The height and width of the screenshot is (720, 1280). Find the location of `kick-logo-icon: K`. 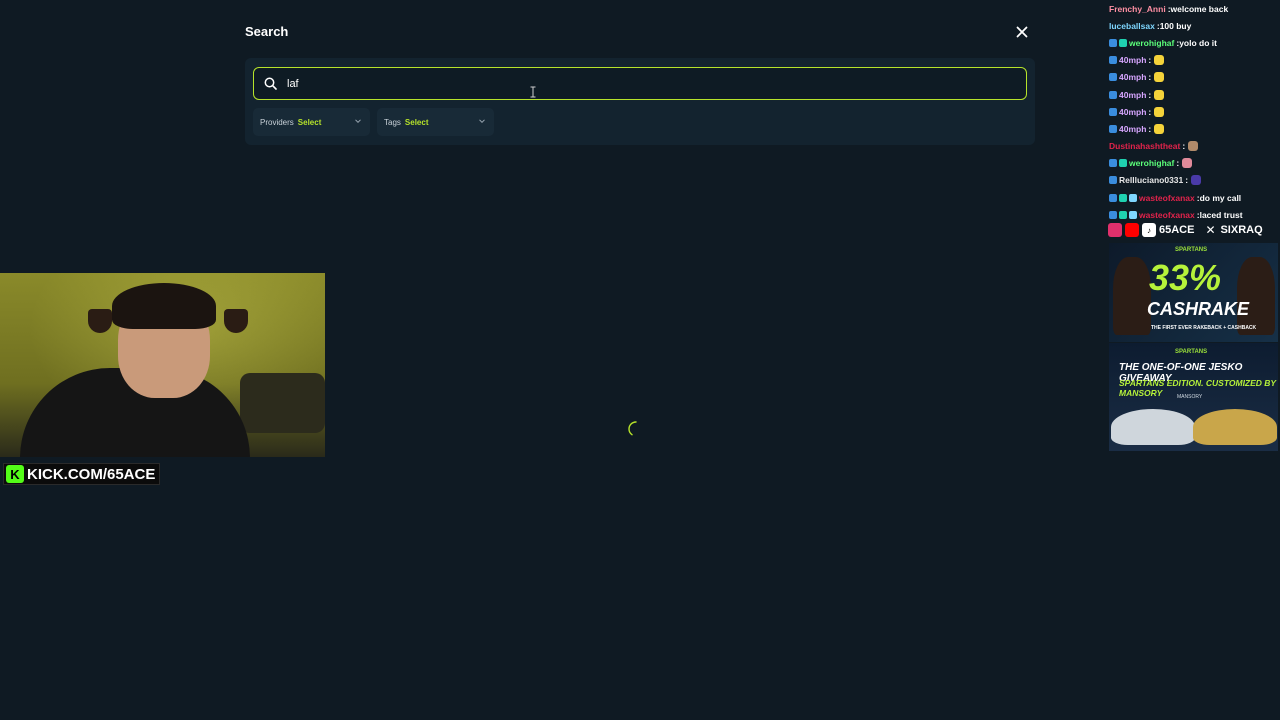

kick-logo-icon: K is located at coordinates (15, 474).